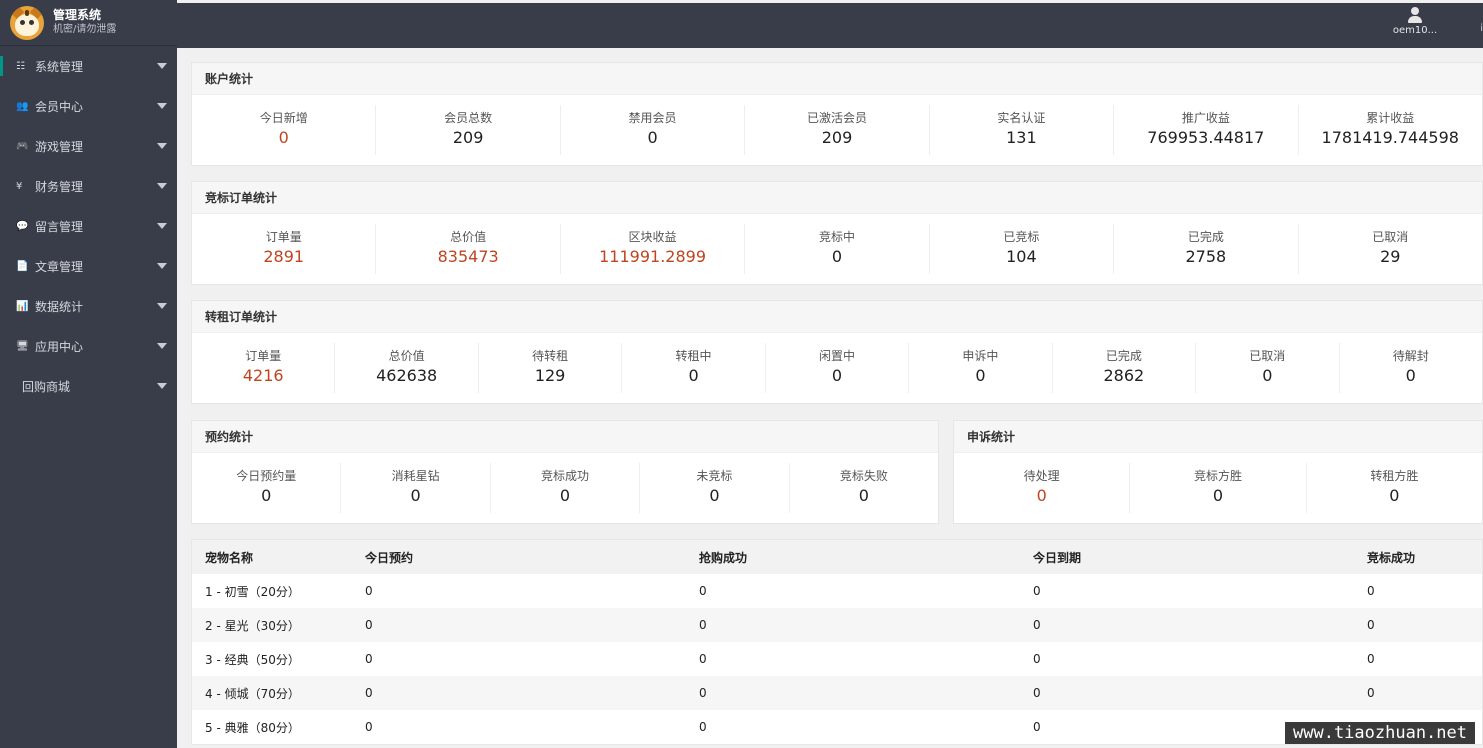  What do you see at coordinates (88, 346) in the screenshot?
I see `sidebar-item-7: 🖥 应用中心` at bounding box center [88, 346].